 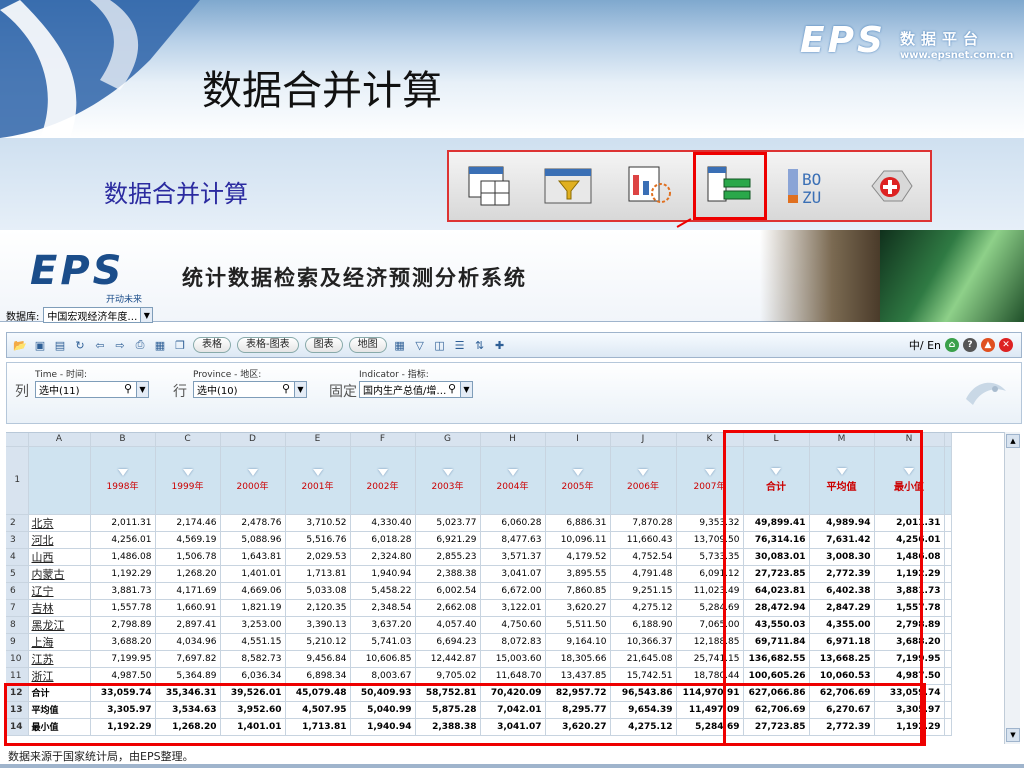 What do you see at coordinates (710, 710) in the screenshot?
I see `value-cell: 11,497.09` at bounding box center [710, 710].